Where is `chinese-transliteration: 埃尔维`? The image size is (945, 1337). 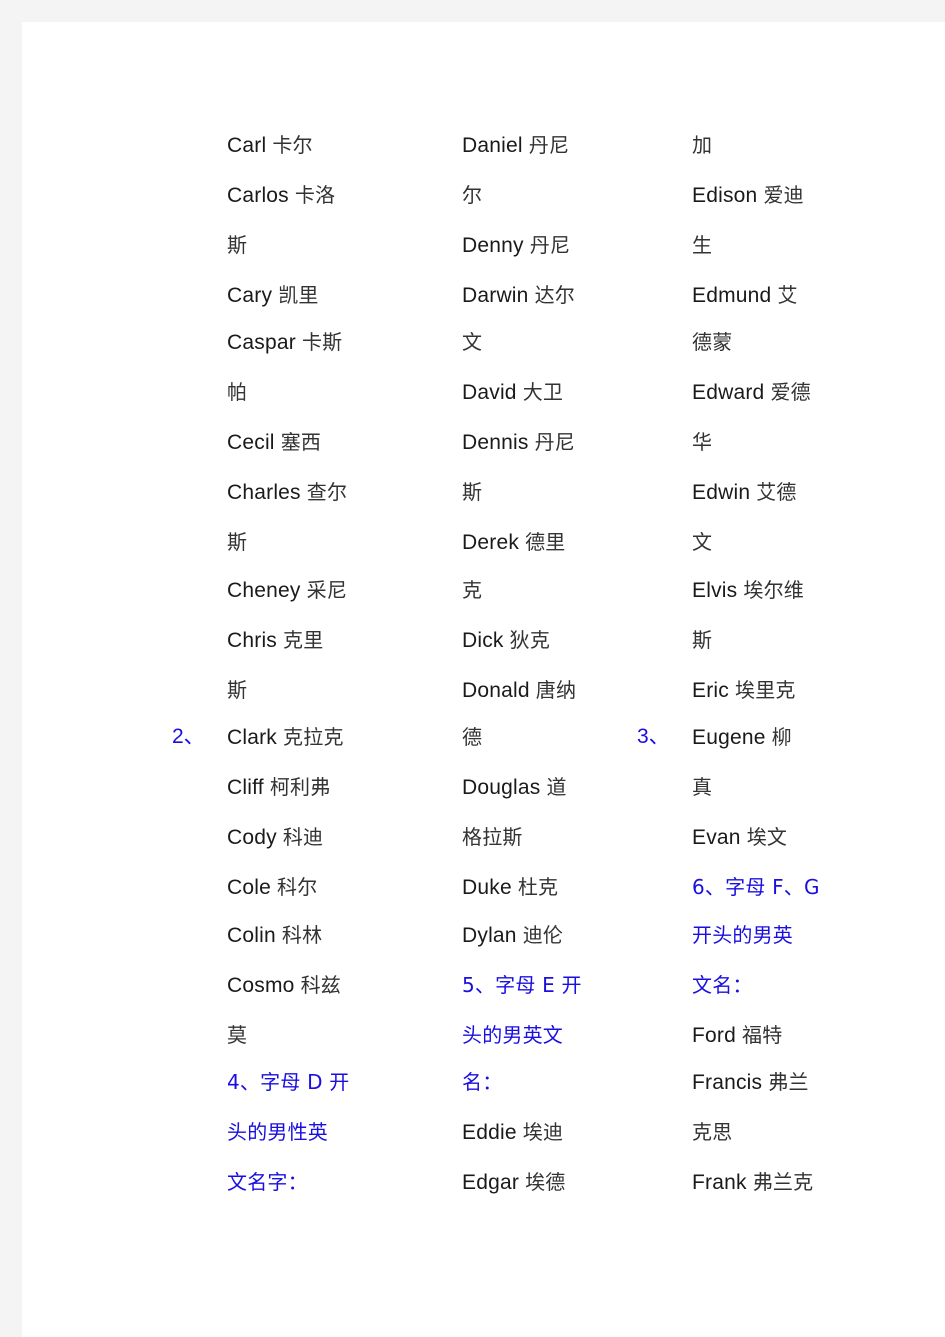
chinese-transliteration: 埃尔维 is located at coordinates (773, 590).